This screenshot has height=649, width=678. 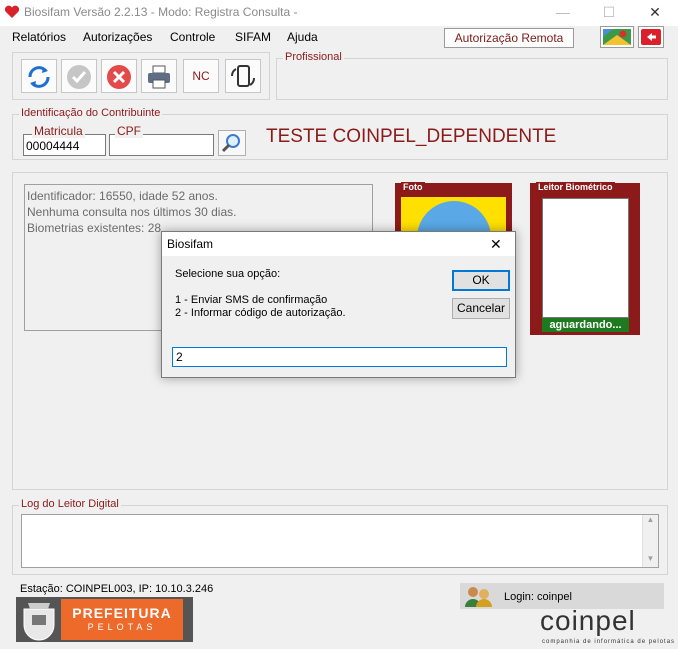 What do you see at coordinates (340, 541) in the screenshot?
I see `log-textarea: ▲ ▼` at bounding box center [340, 541].